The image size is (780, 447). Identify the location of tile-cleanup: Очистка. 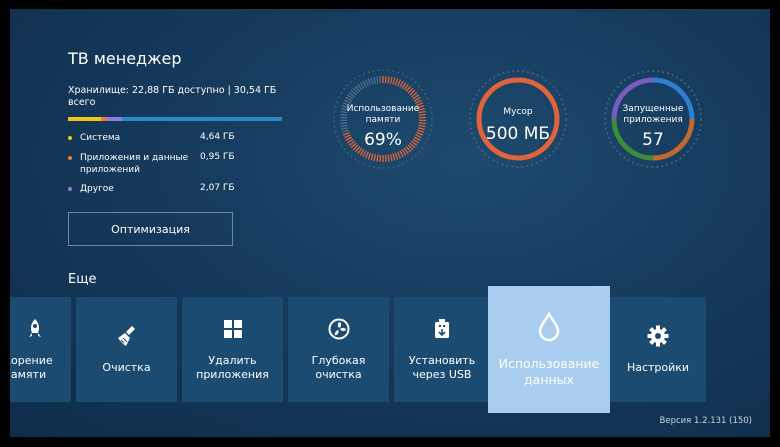
(126, 349).